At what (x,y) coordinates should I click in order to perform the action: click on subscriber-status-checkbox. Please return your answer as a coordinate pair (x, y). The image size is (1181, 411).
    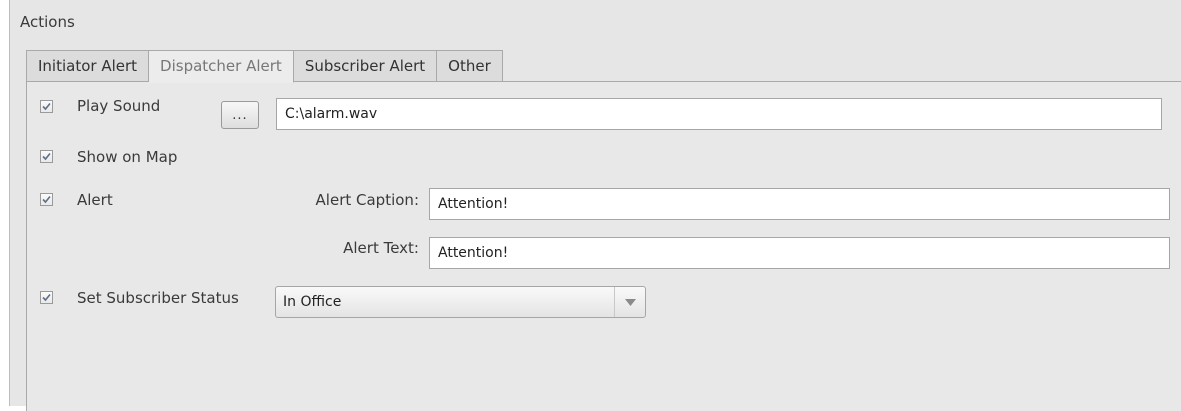
    Looking at the image, I should click on (46, 297).